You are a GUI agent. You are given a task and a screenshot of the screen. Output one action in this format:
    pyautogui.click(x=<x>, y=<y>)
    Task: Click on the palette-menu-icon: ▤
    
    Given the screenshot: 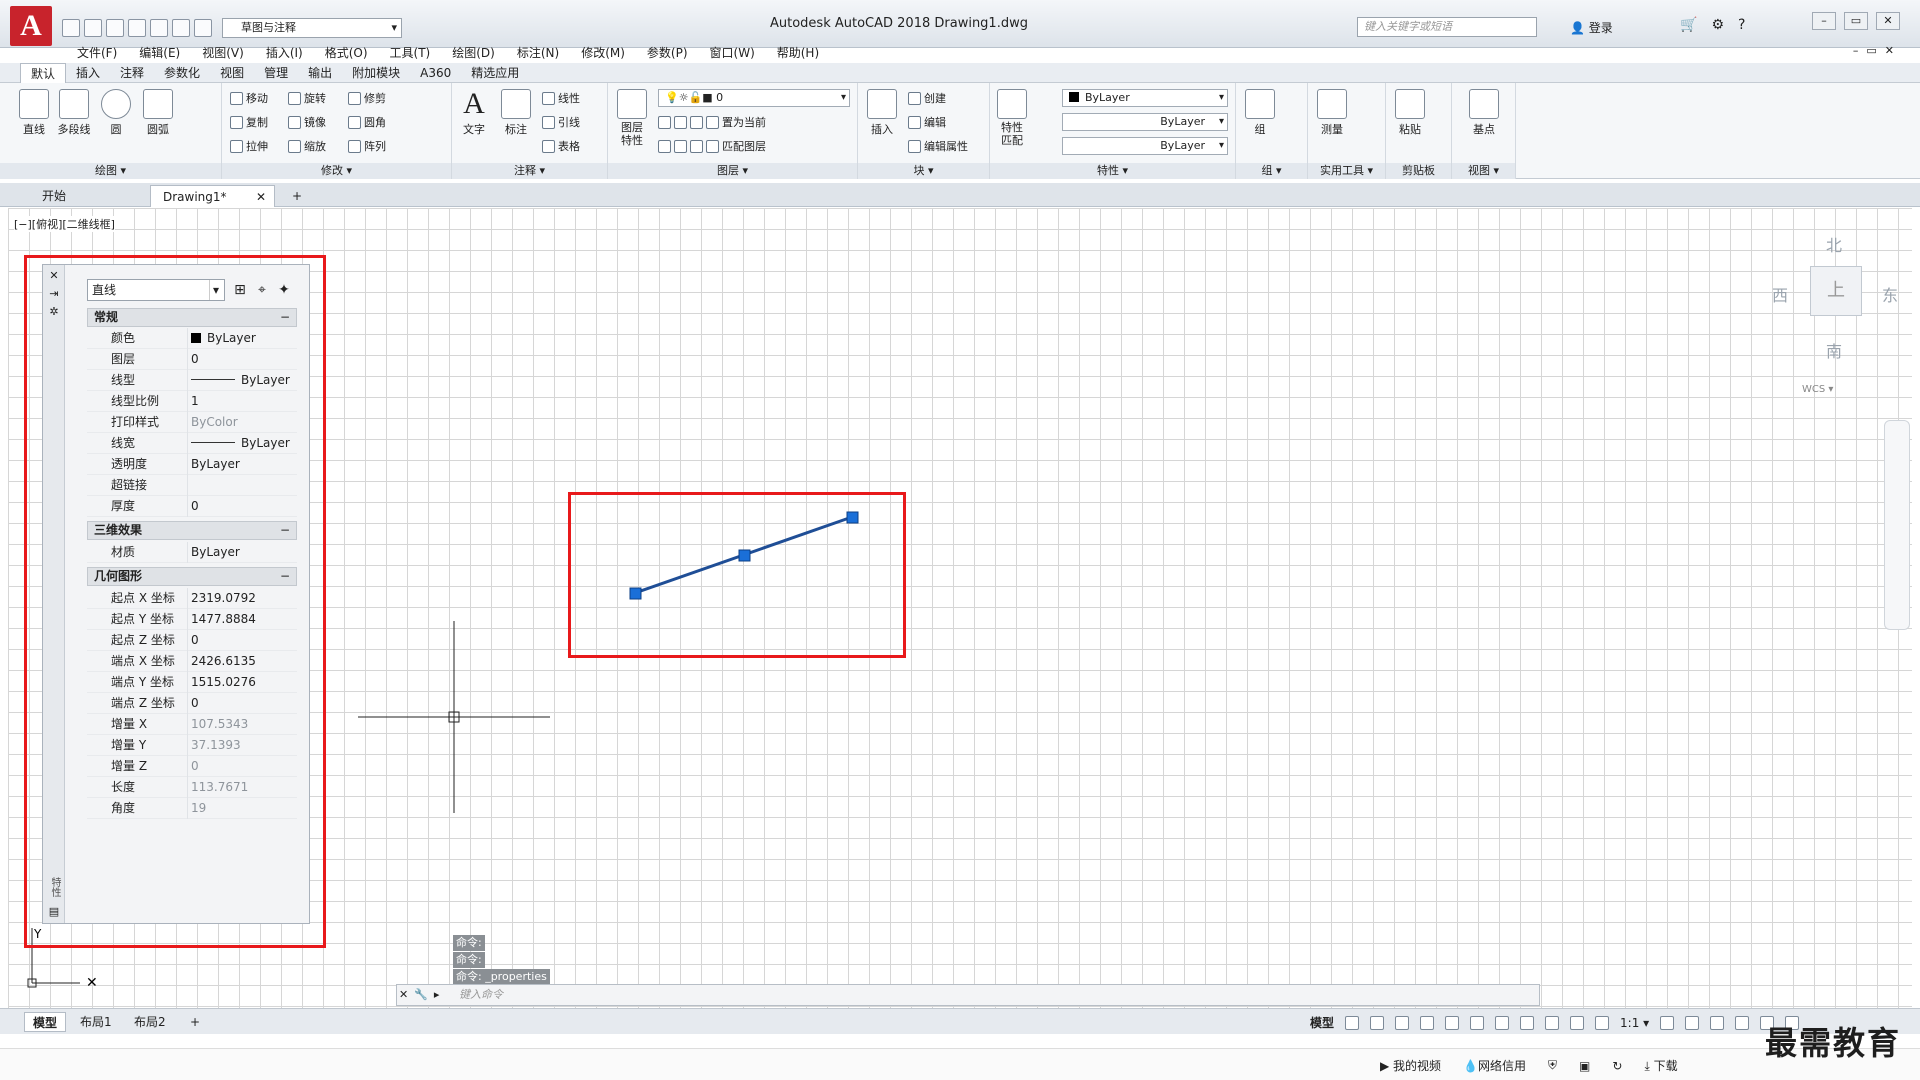 What is the action you would take?
    pyautogui.click(x=54, y=912)
    